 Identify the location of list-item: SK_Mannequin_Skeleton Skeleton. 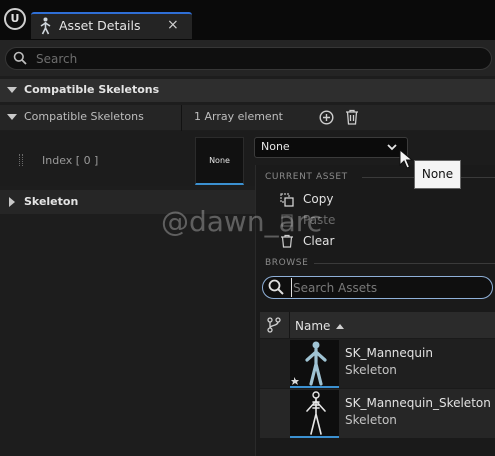
(377, 413).